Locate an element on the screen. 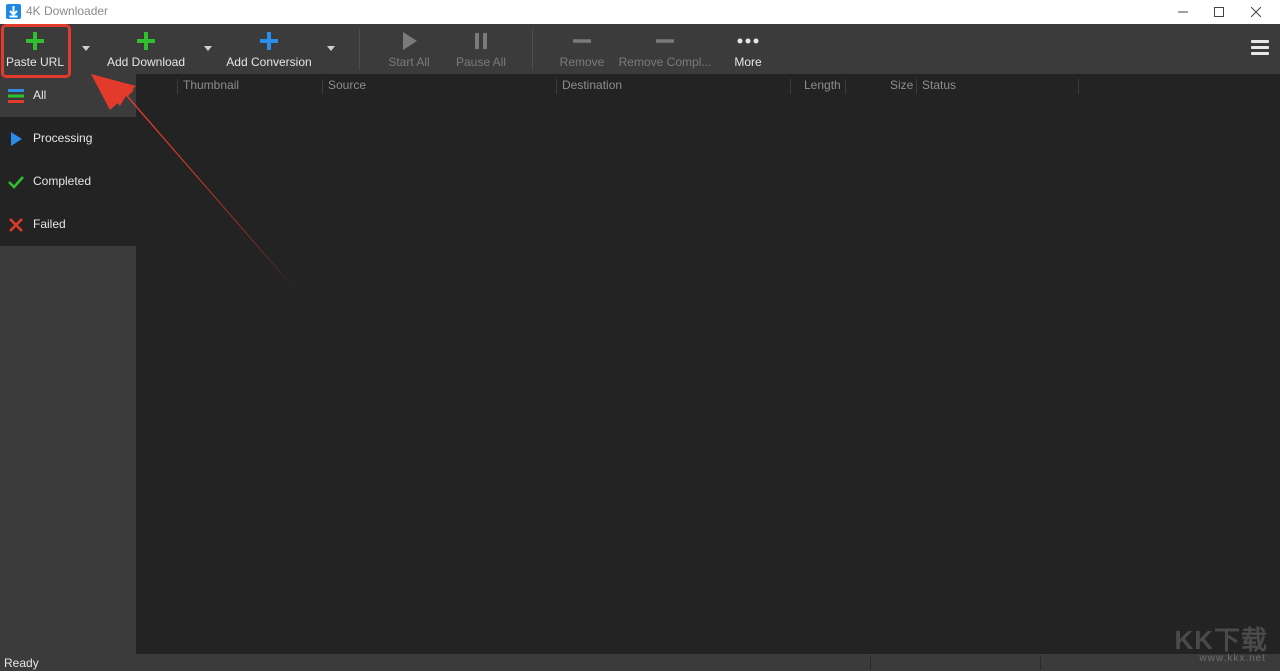 The width and height of the screenshot is (1280, 671). pointer-arrow is located at coordinates (195, 184).